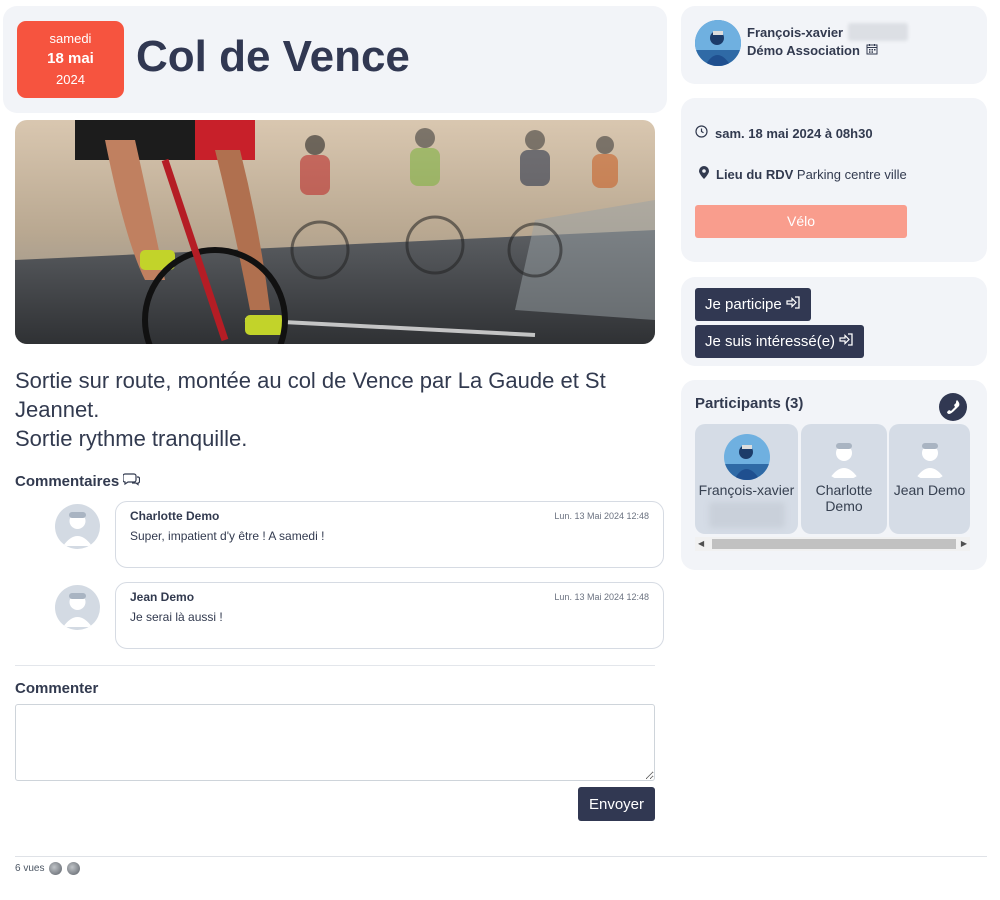  I want to click on meeting-row: Lieu du RDV Parking centre ville, so click(803, 174).